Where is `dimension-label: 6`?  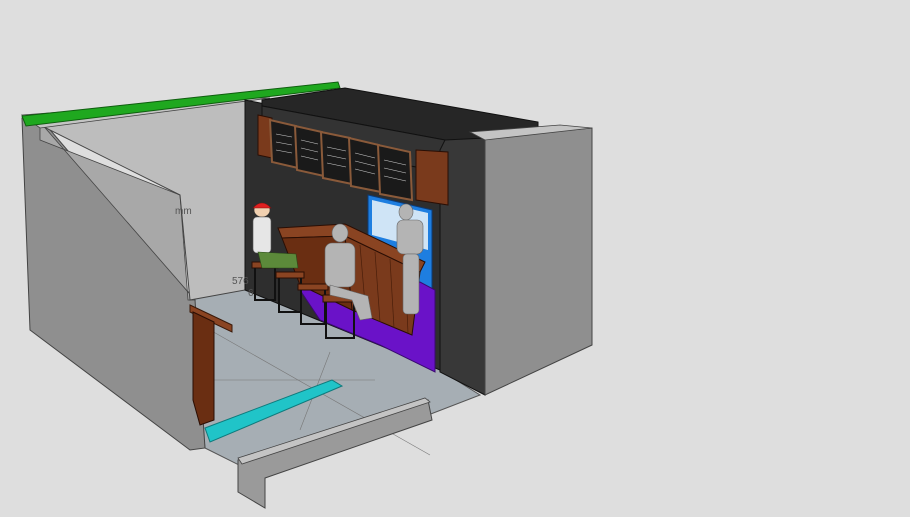 dimension-label: 6 is located at coordinates (251, 293).